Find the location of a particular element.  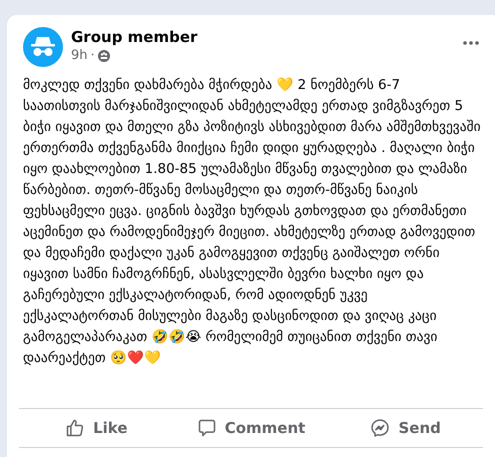

speech-bubble-icon is located at coordinates (206, 428).